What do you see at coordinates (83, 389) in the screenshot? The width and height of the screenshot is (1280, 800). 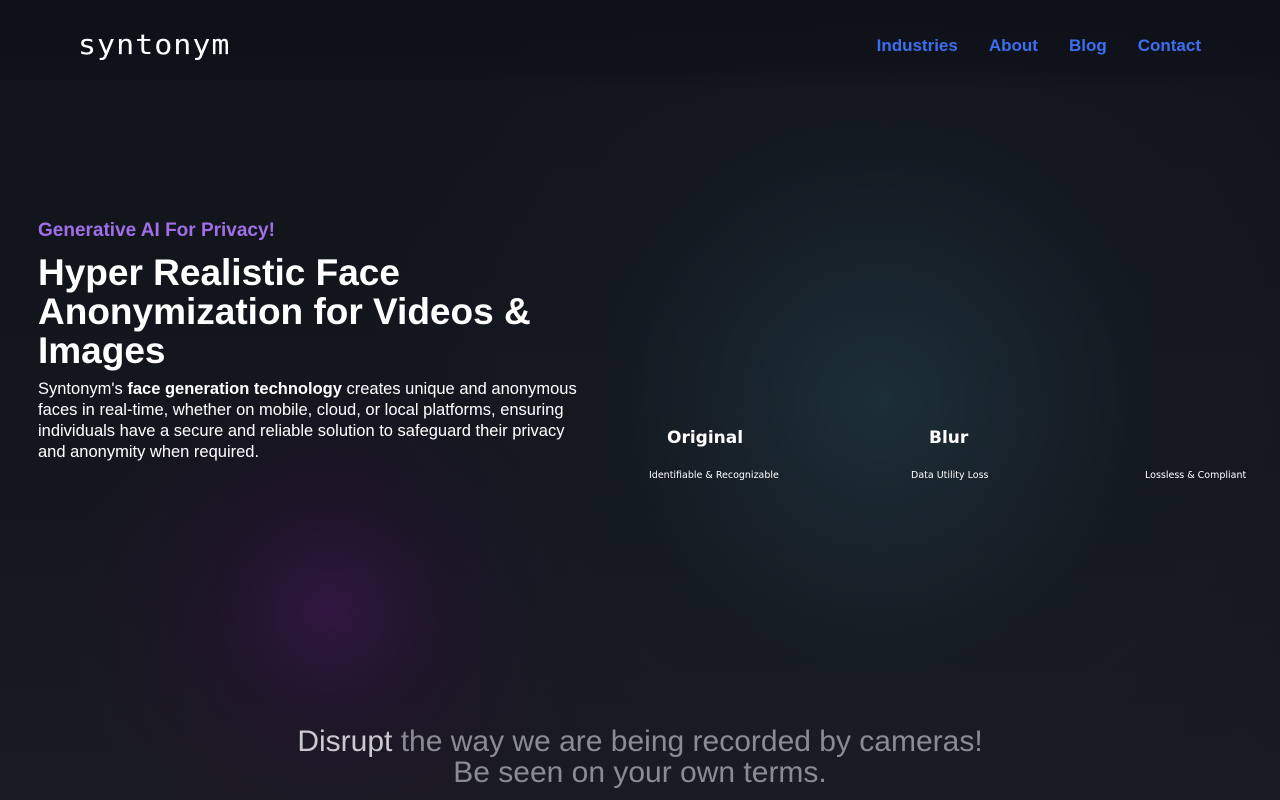 I see `hero-description-prefix: Syntonym's` at bounding box center [83, 389].